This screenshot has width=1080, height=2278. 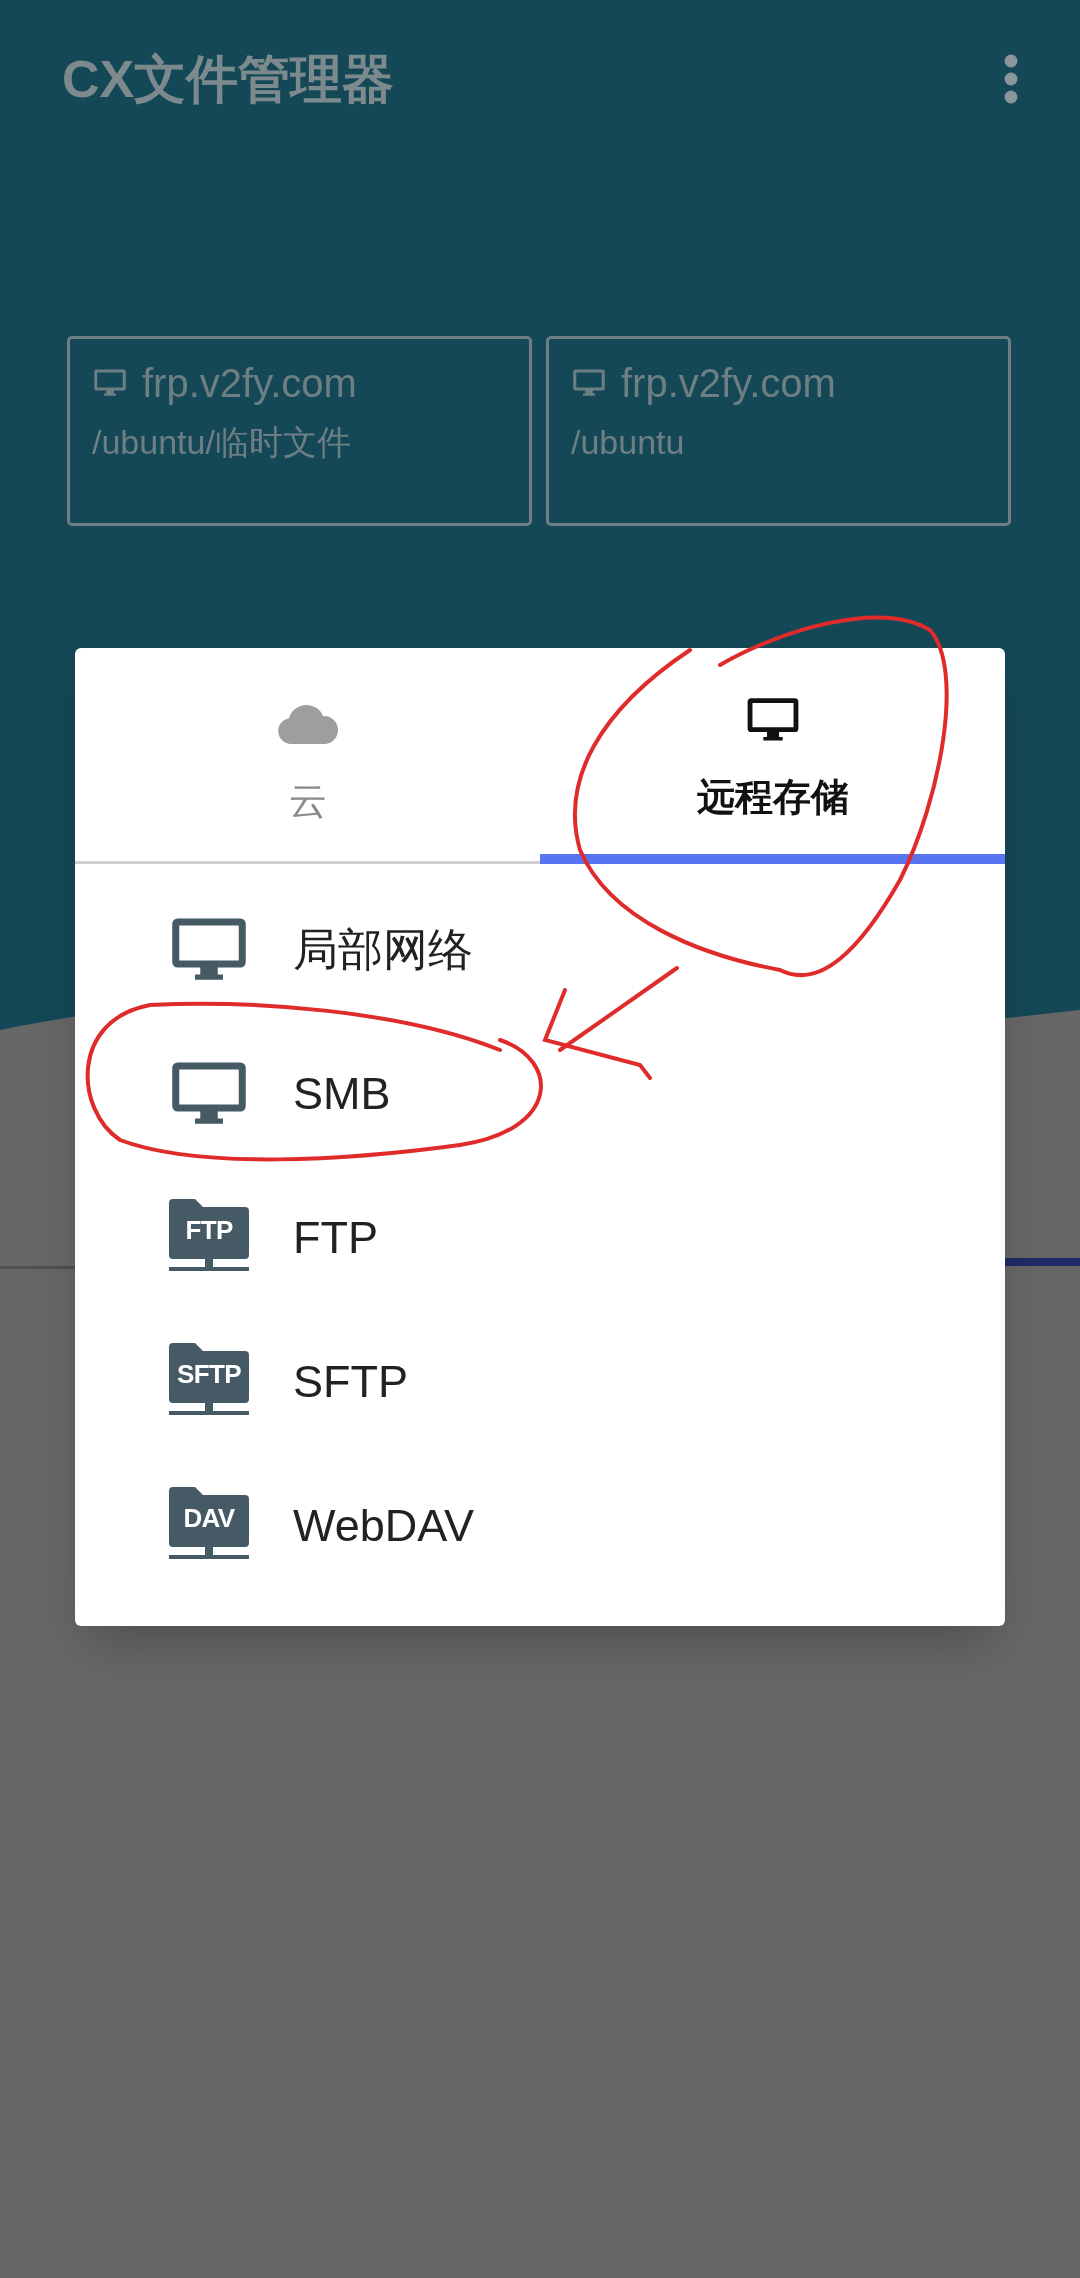 I want to click on storage-option: 局部网络, so click(x=540, y=950).